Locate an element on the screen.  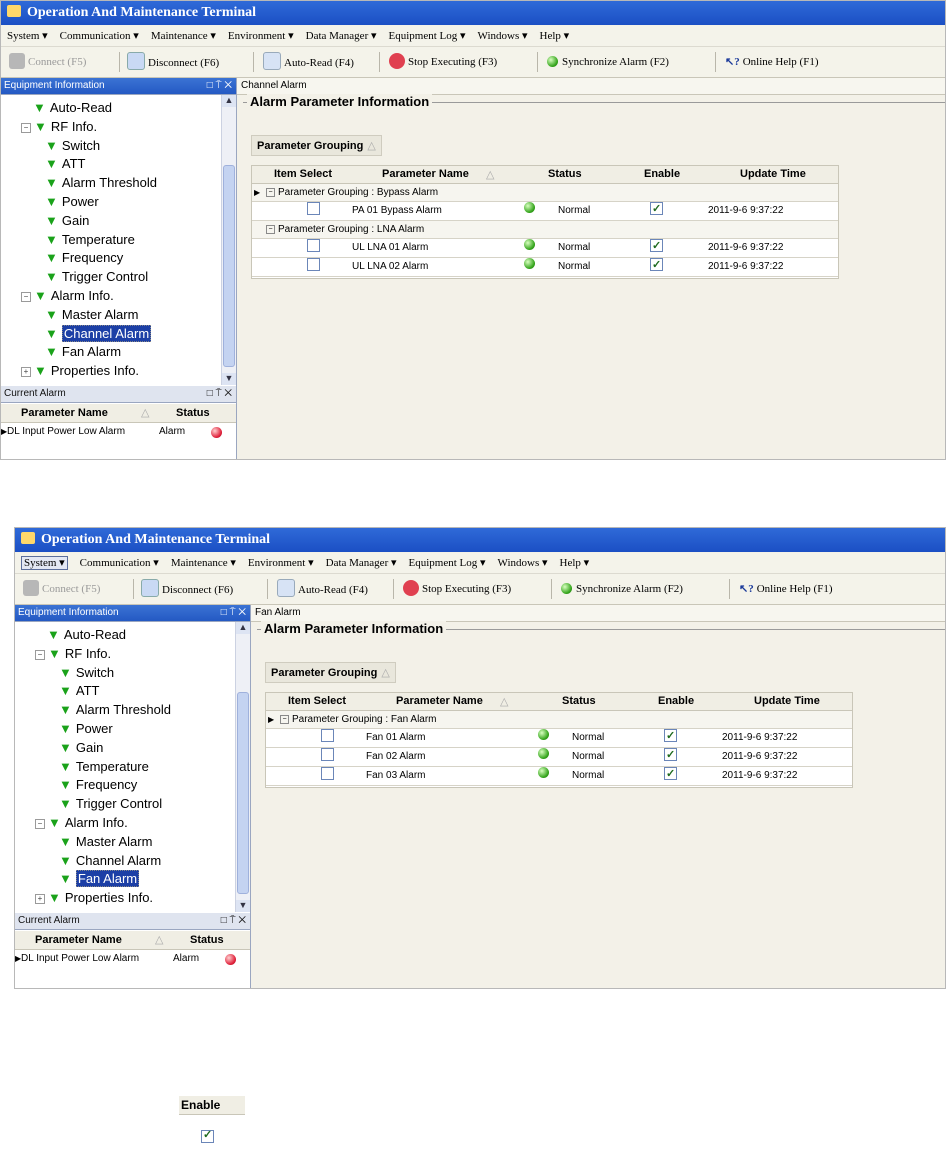
tree-node-frequency: ▼ Frequency is located at coordinates (98, 785).